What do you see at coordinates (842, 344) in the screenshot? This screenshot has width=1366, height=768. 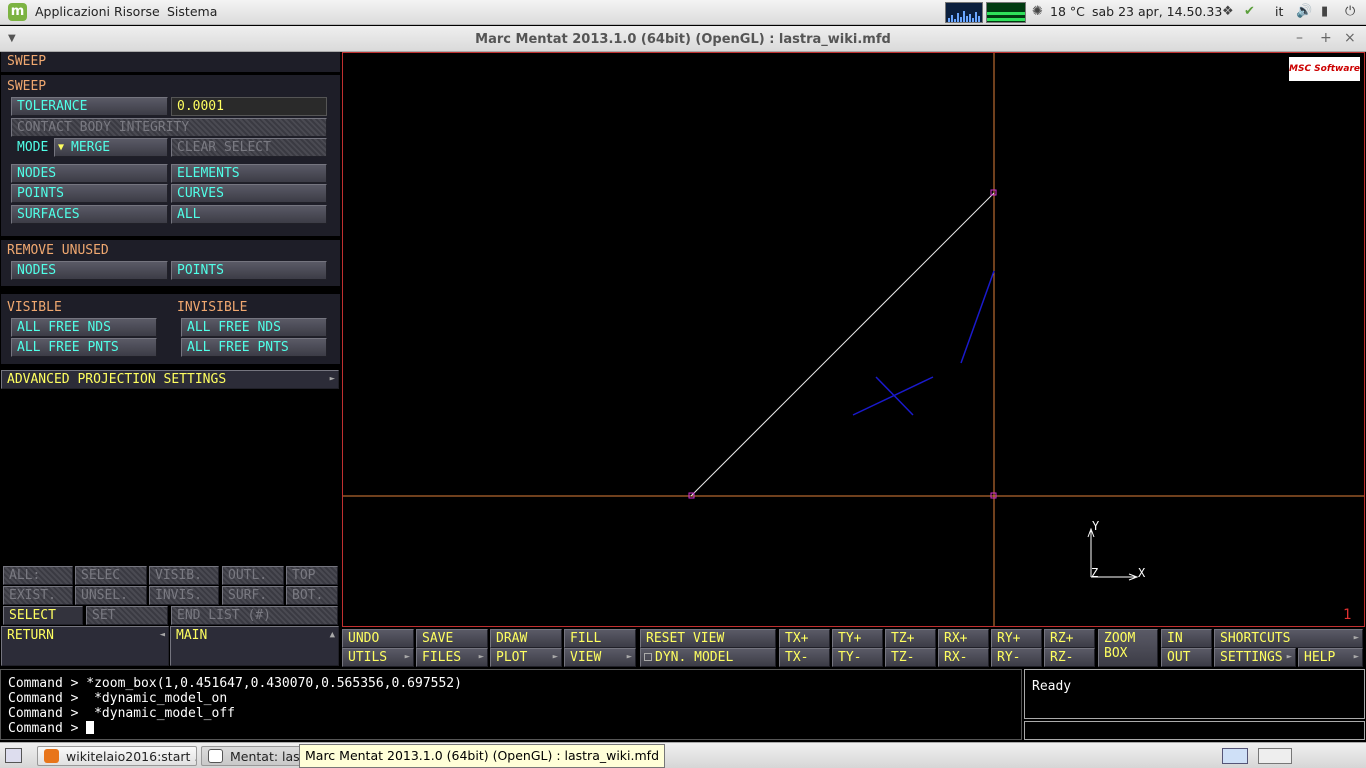 I see `diagonal-curve` at bounding box center [842, 344].